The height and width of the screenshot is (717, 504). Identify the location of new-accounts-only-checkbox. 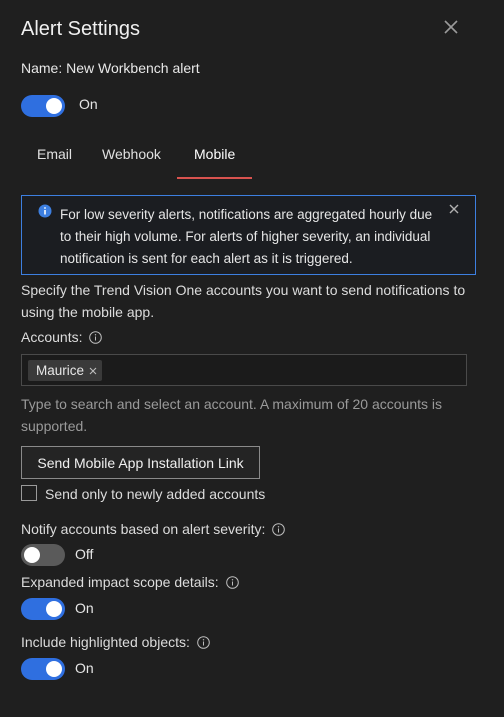
(29, 493).